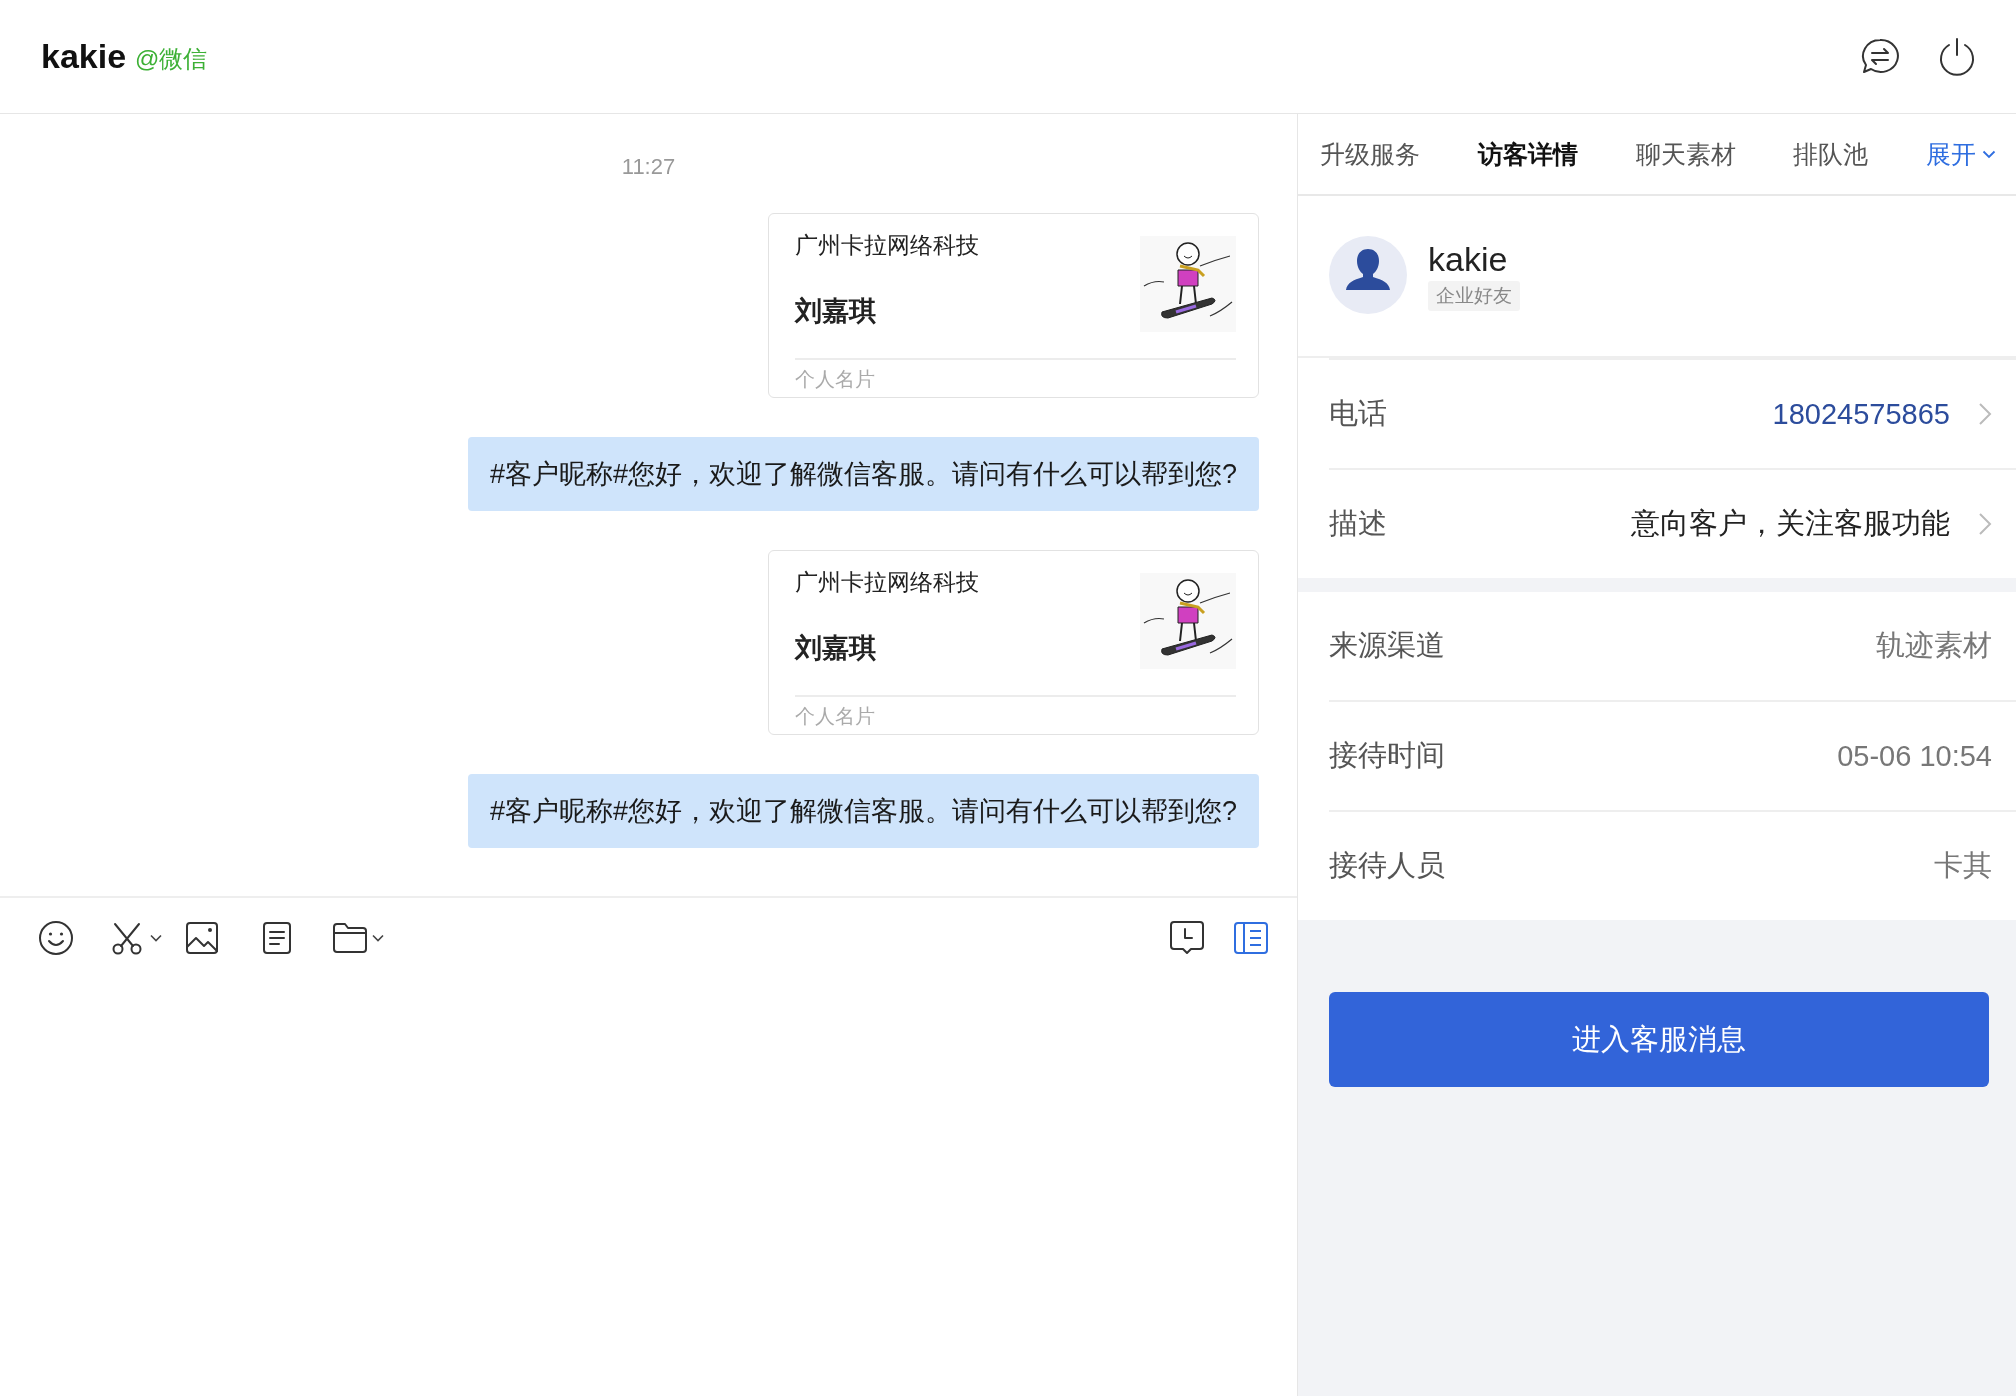 The image size is (2016, 1396). What do you see at coordinates (1251, 938) in the screenshot?
I see `sidebar-toggle-icon` at bounding box center [1251, 938].